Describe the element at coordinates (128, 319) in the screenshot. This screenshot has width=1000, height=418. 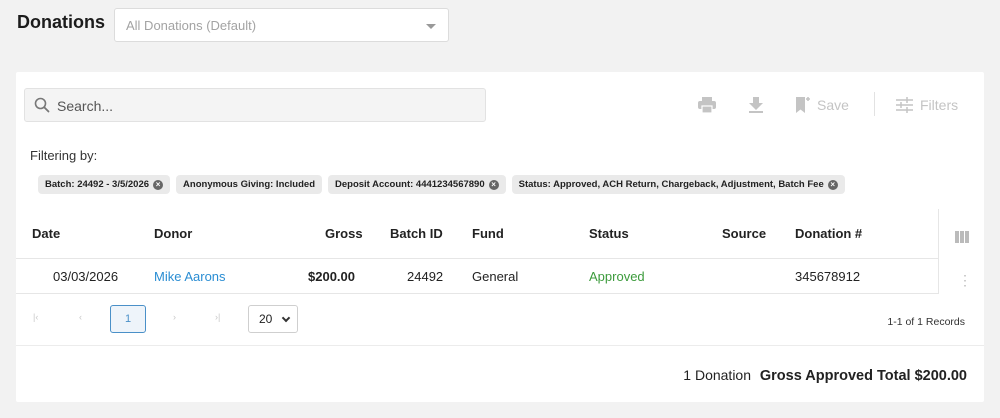
I see `current-page-button: 1` at that location.